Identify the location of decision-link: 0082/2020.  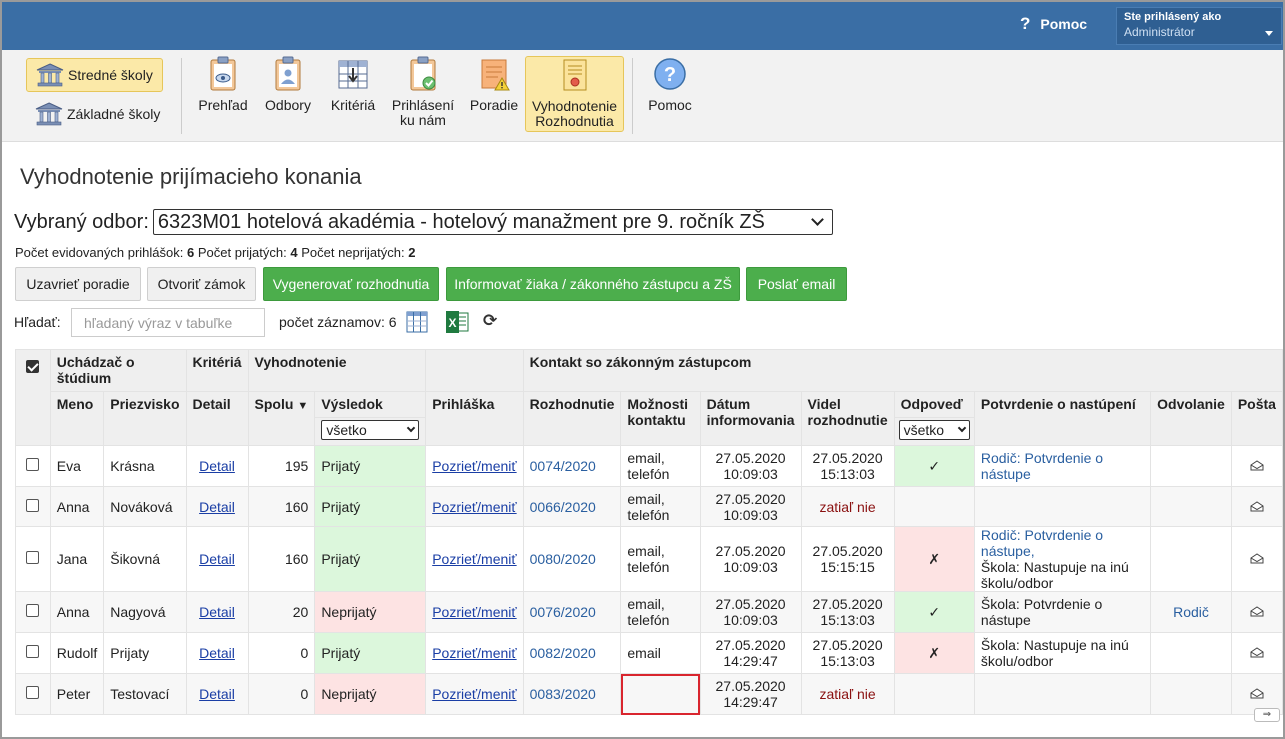
(563, 653).